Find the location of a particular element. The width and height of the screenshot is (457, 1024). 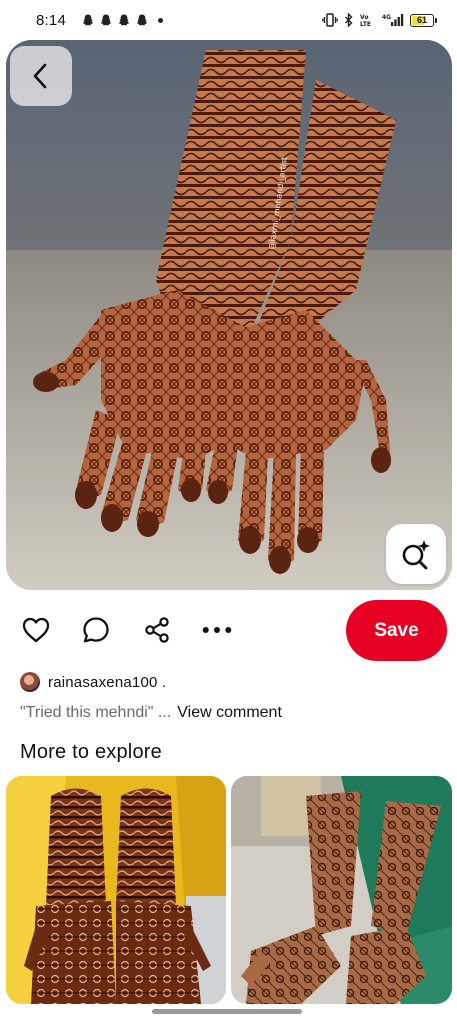

more-to-explore-heading: More to explore is located at coordinates (91, 752).